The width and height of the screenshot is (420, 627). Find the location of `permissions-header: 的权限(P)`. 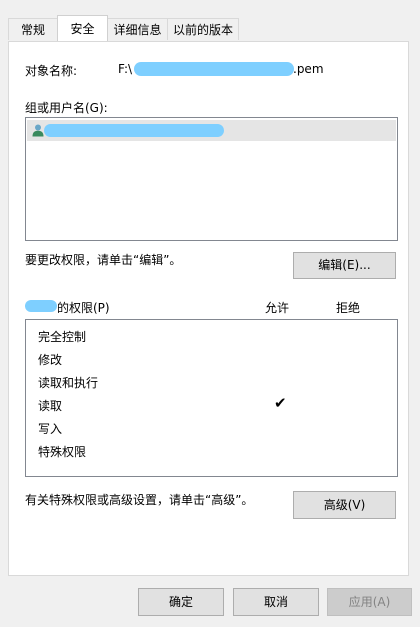

permissions-header: 的权限(P) is located at coordinates (83, 308).